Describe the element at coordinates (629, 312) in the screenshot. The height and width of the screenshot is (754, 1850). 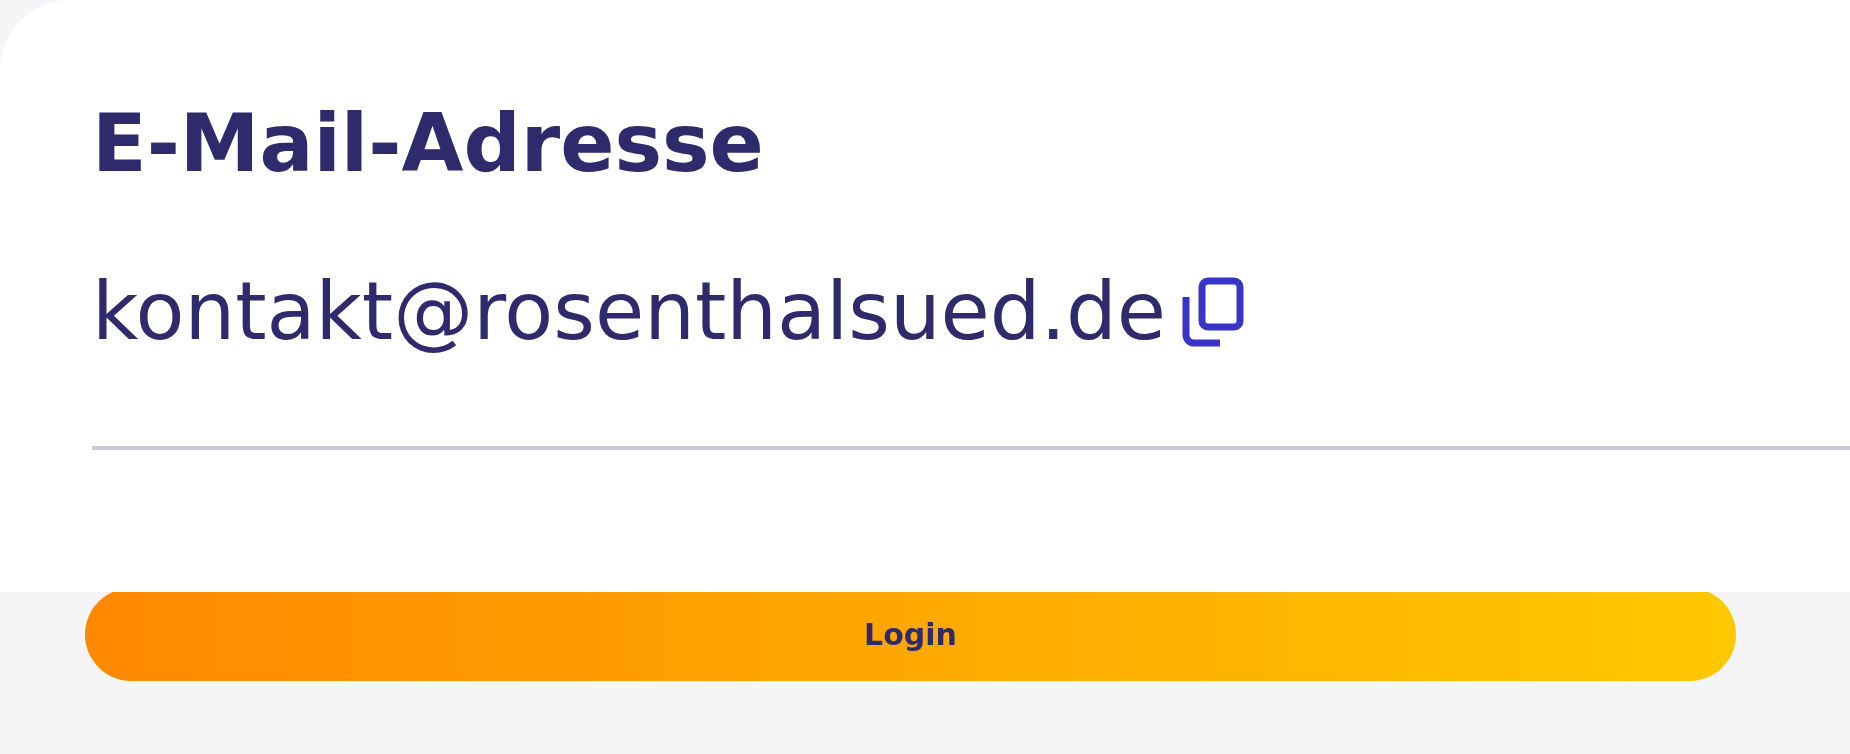
I see `email-address: kontakt@rosenthalsued.de` at that location.